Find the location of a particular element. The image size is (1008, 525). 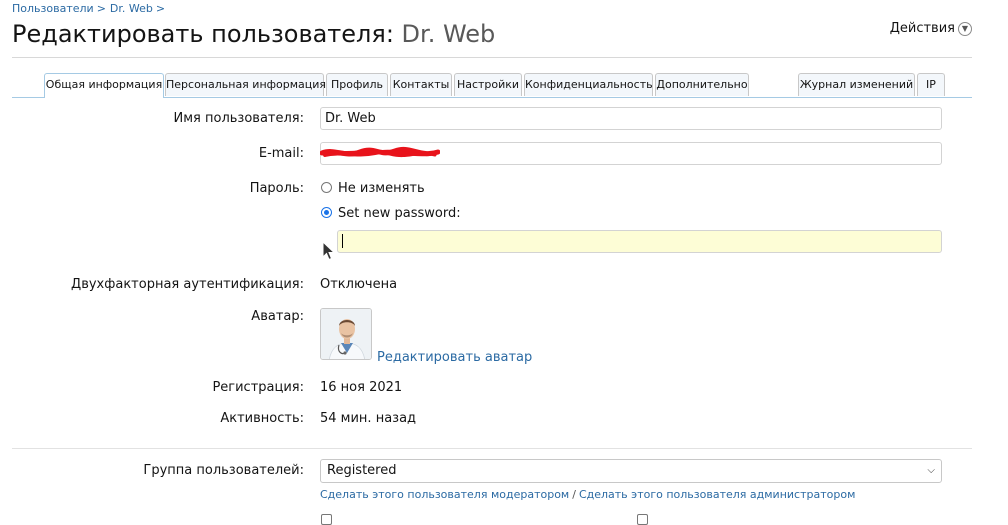

page-title-prefix: Редактировать пользователя: is located at coordinates (203, 34).